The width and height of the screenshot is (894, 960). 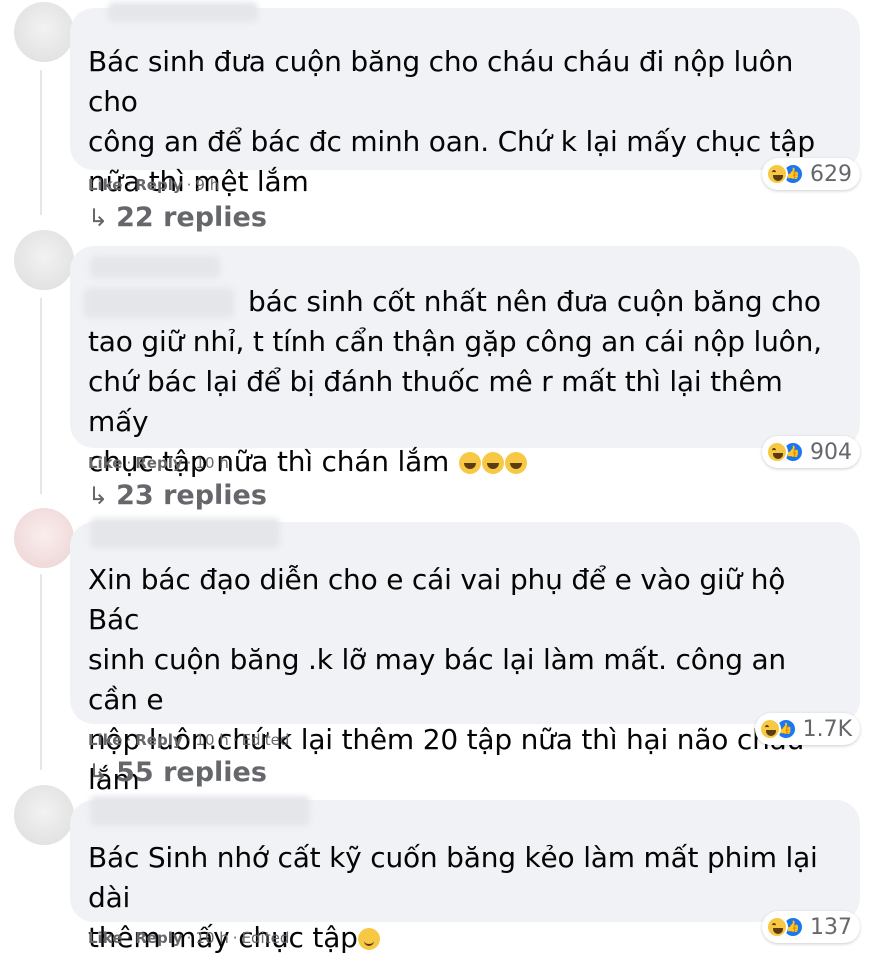 I want to click on replies-count: 23 replies, so click(x=191, y=495).